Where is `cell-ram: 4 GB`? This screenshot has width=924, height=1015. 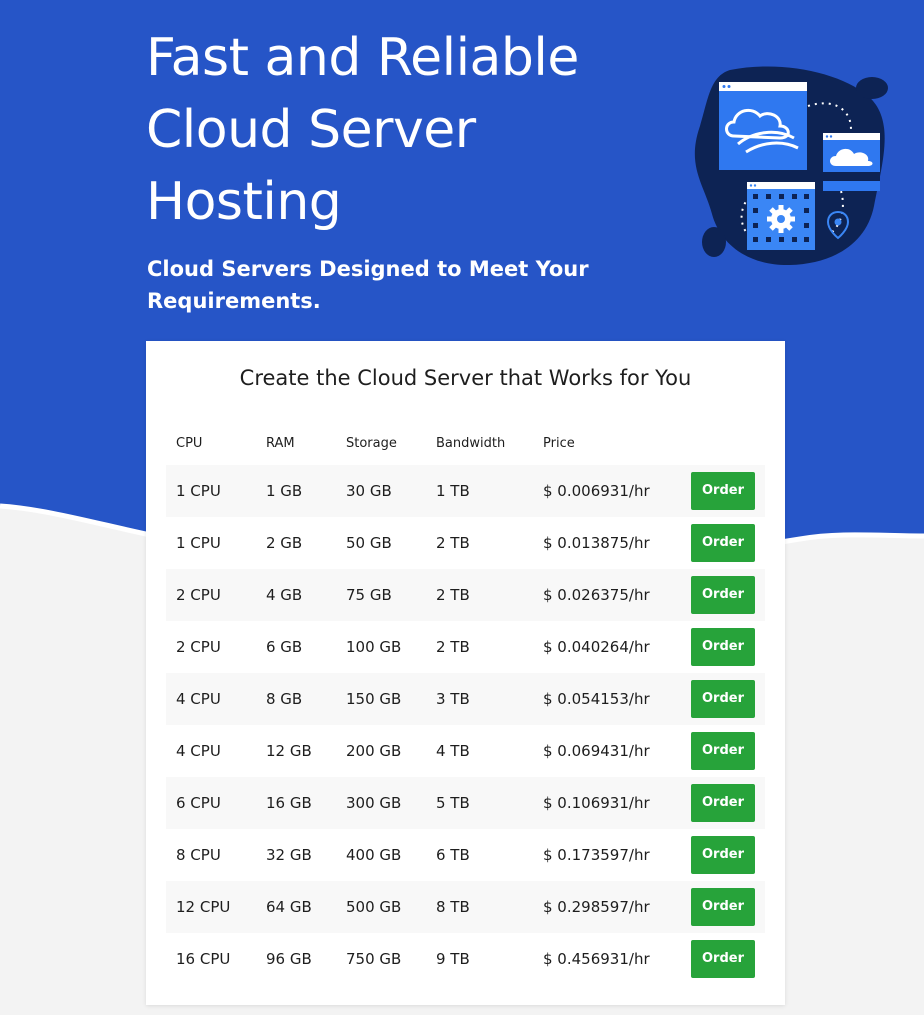 cell-ram: 4 GB is located at coordinates (296, 595).